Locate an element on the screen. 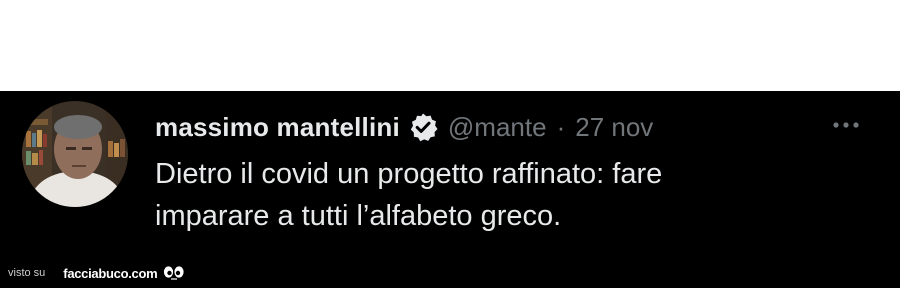 This screenshot has height=288, width=900. author-name: massimo mantellini is located at coordinates (277, 127).